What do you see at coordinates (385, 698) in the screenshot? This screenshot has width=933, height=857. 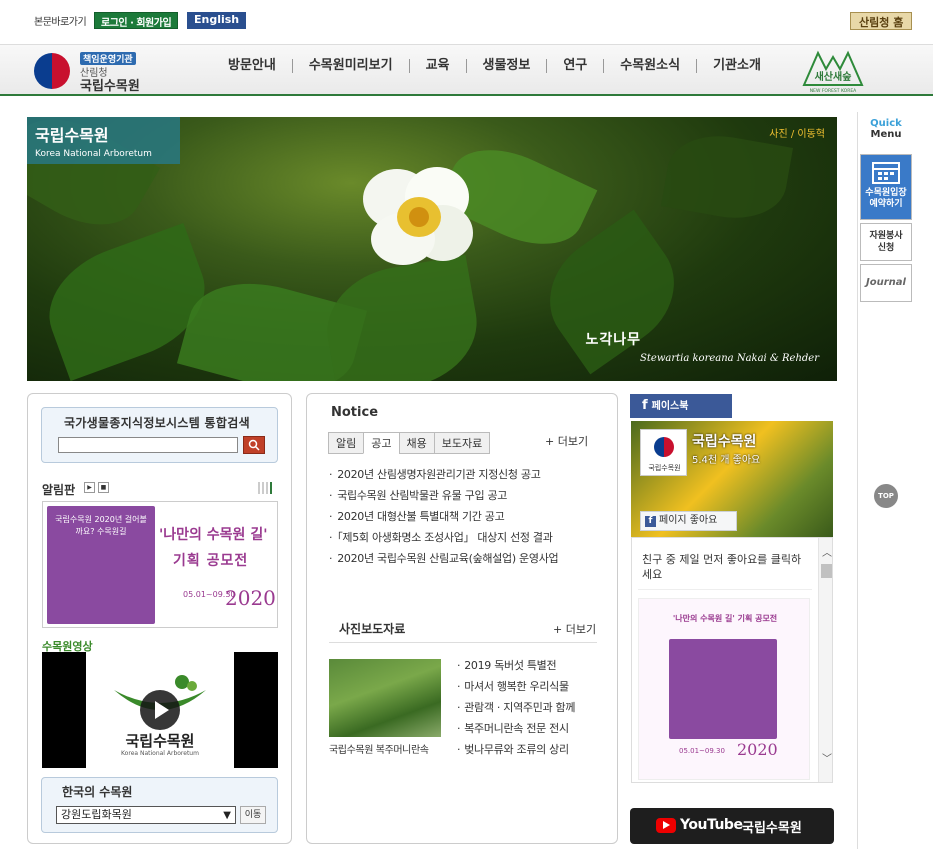 I see `photo-thumbnail` at bounding box center [385, 698].